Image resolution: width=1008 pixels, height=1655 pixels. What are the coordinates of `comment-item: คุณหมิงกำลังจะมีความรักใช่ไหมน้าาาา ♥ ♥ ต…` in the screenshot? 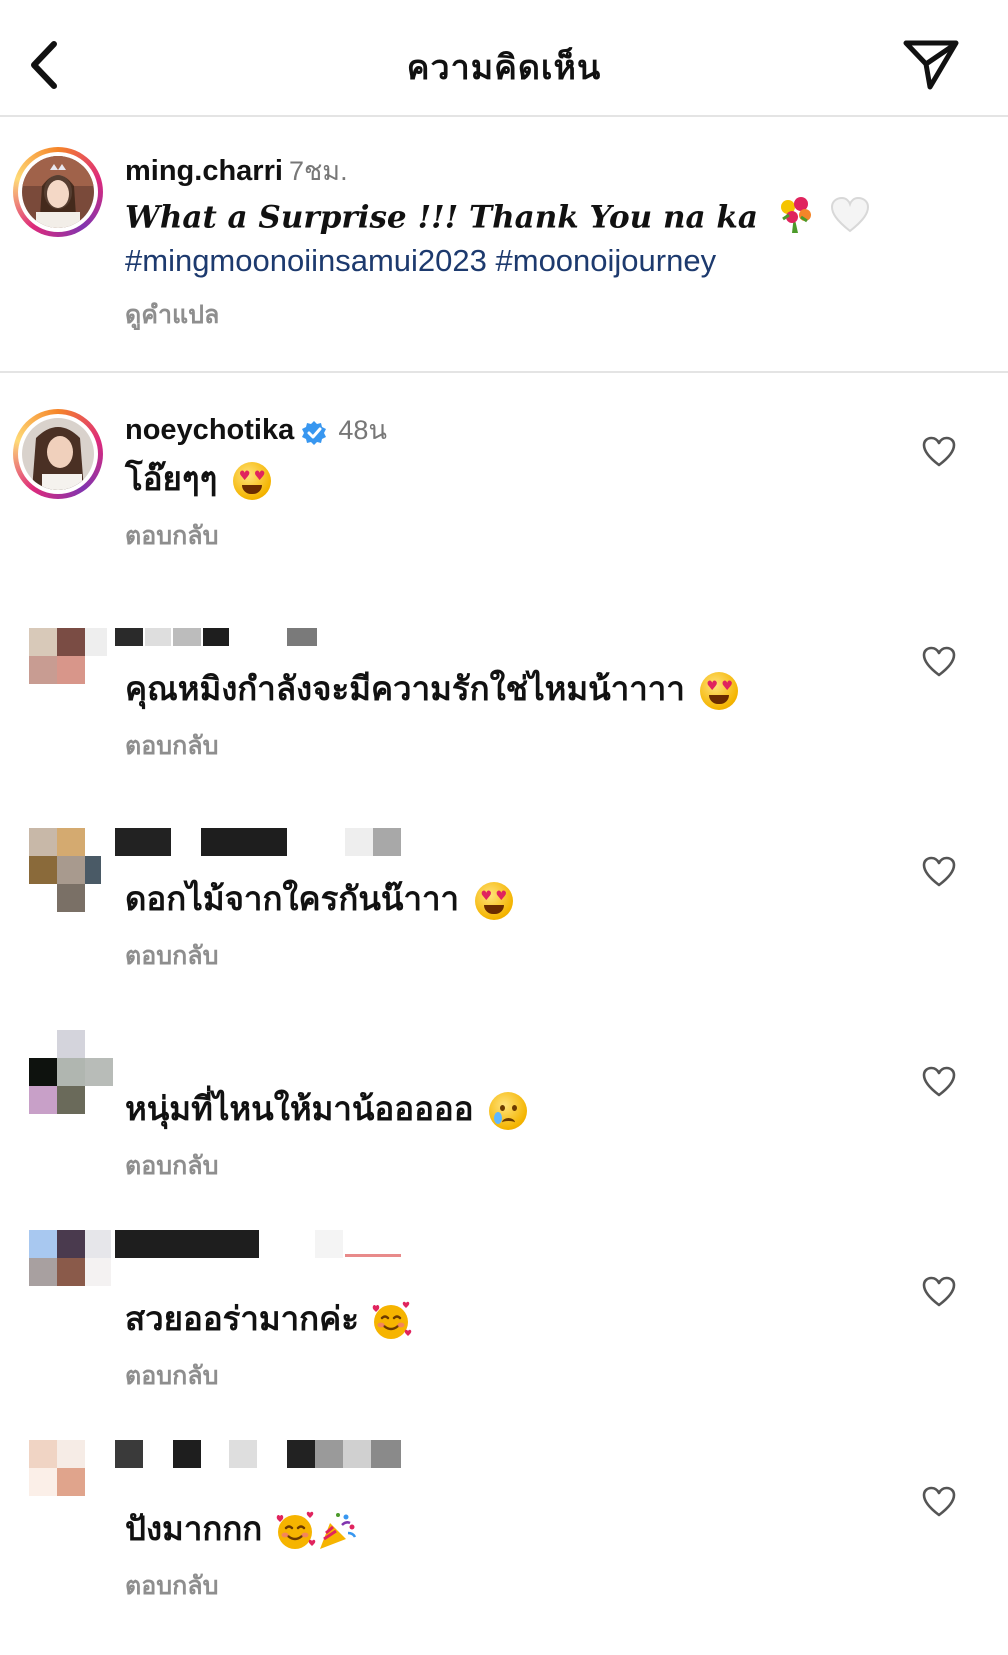 It's located at (504, 712).